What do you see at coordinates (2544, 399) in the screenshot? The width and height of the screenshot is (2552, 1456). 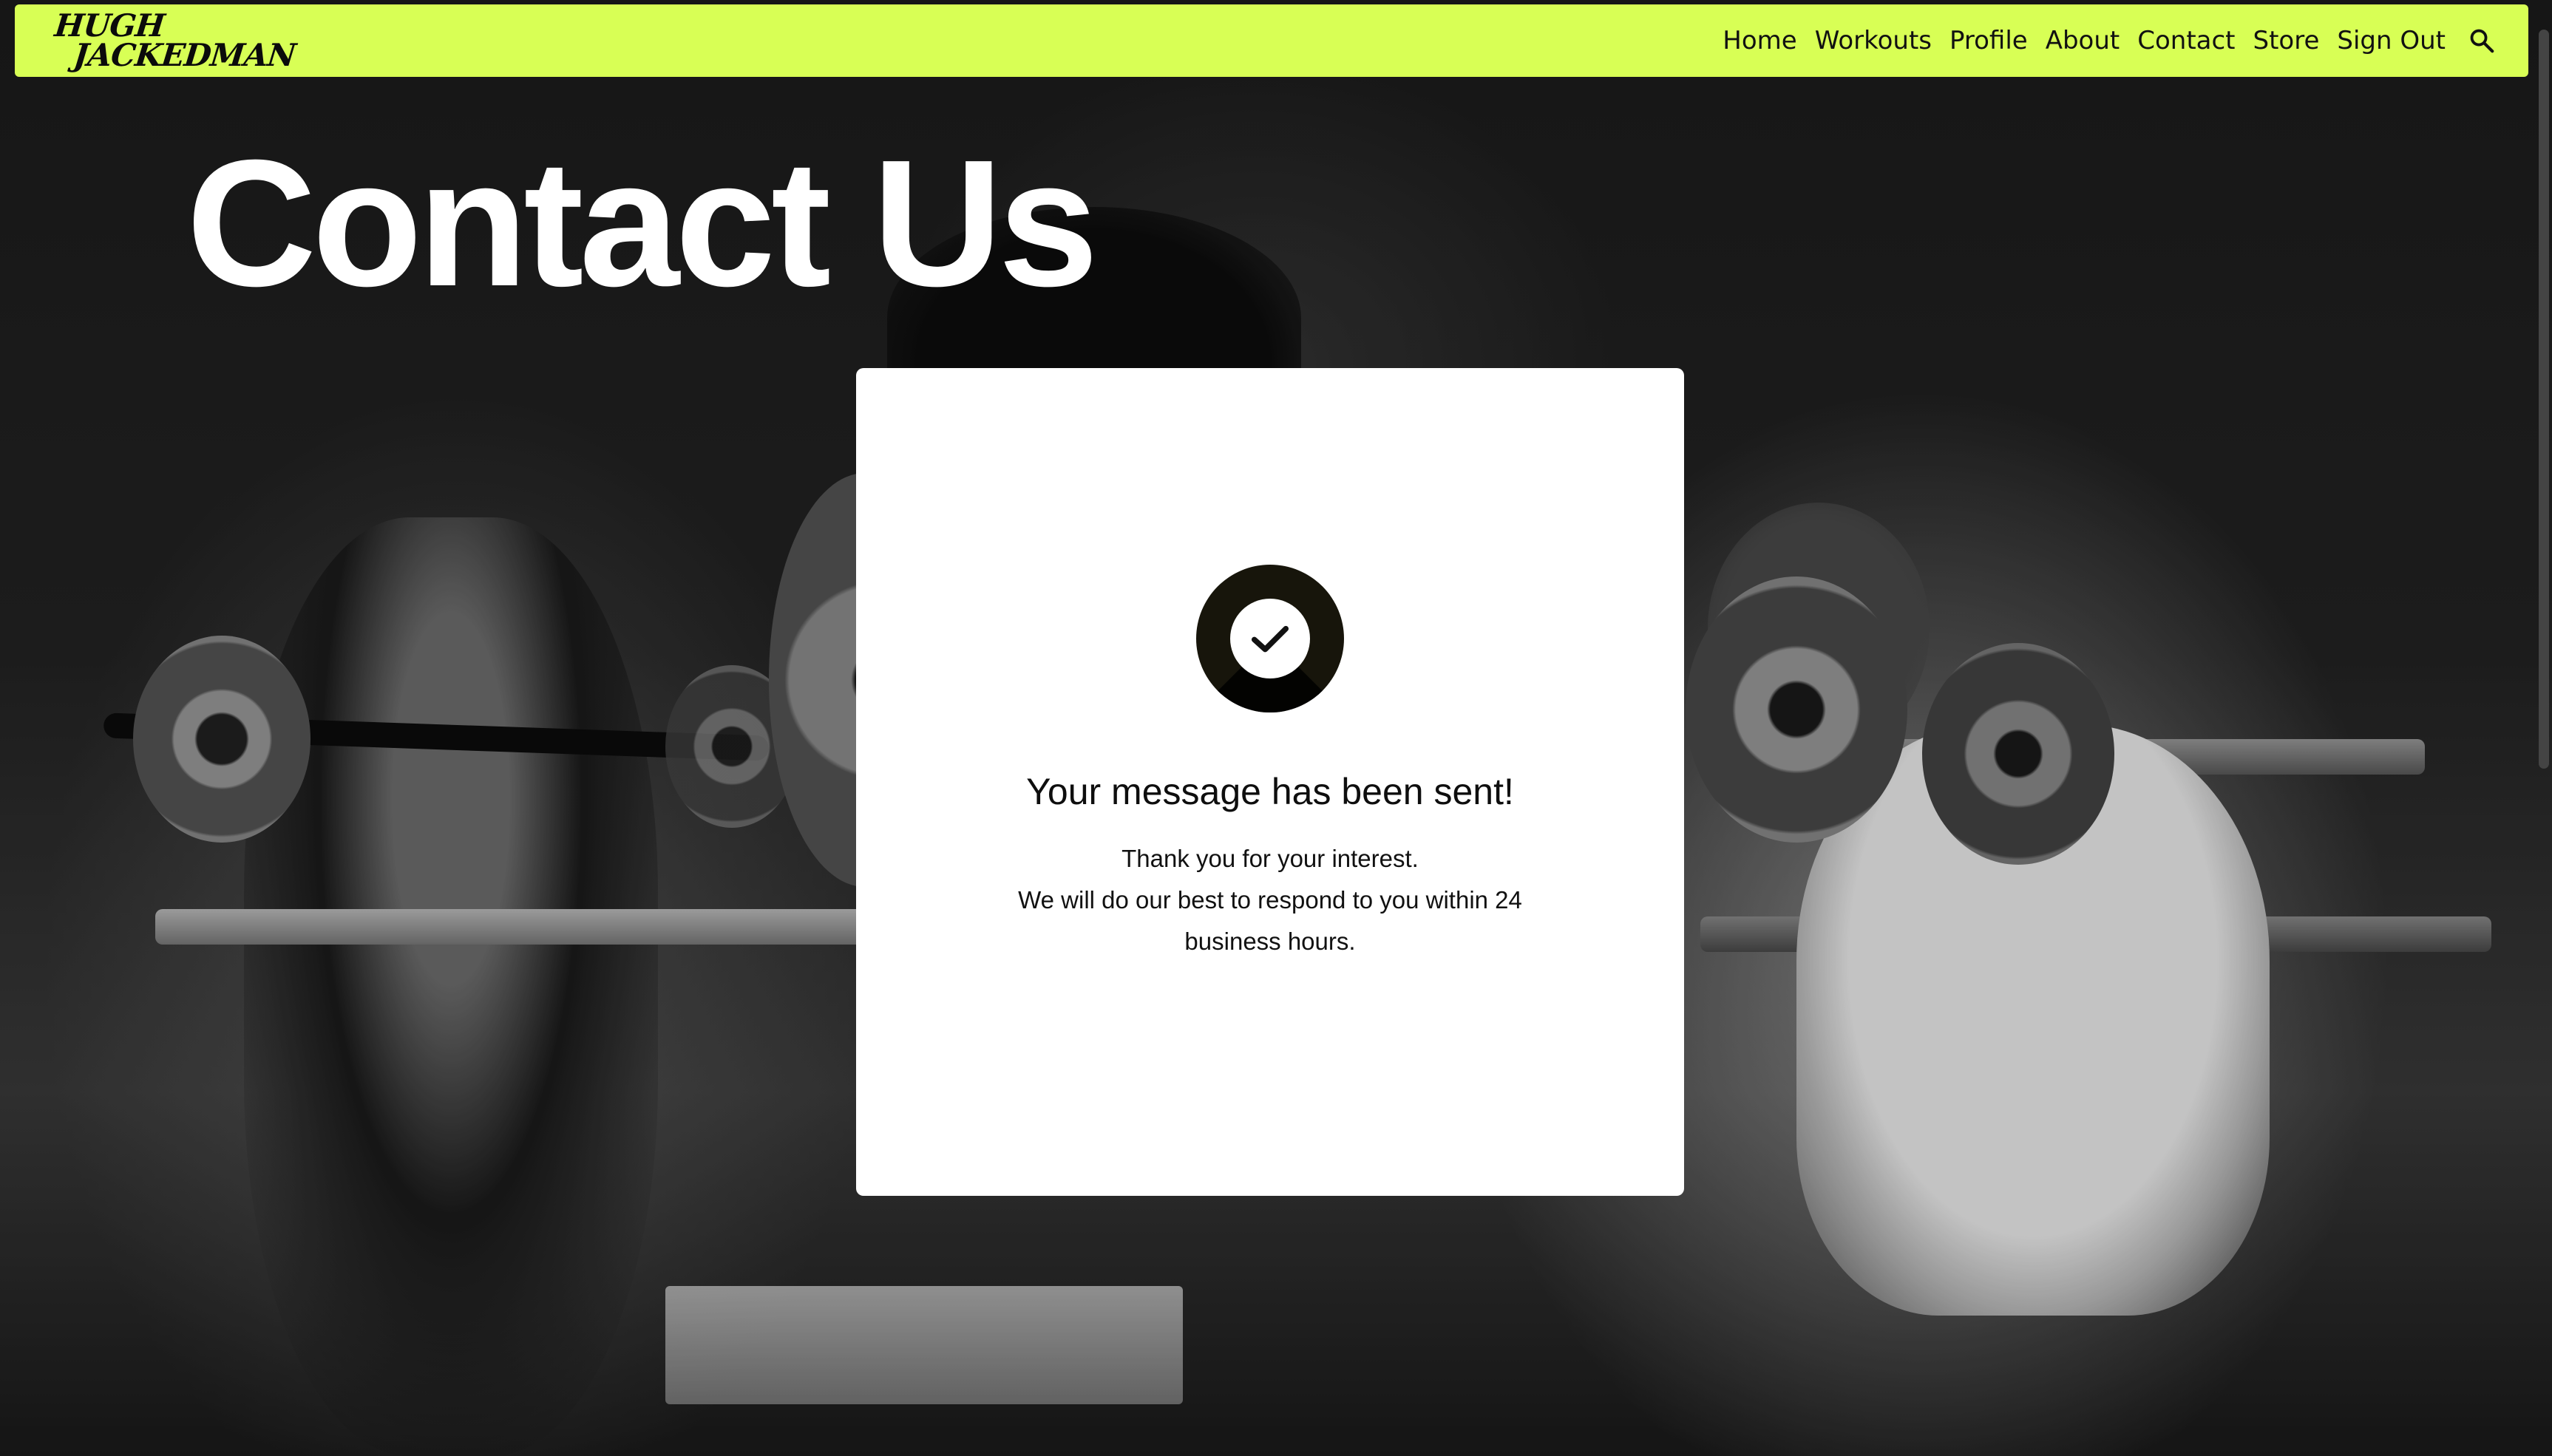 I see `page-scrollbar` at bounding box center [2544, 399].